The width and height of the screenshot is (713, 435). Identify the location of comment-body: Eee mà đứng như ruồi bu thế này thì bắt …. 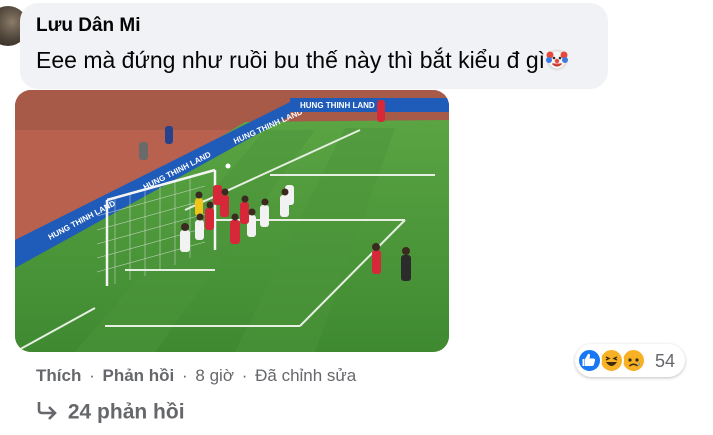
(291, 60).